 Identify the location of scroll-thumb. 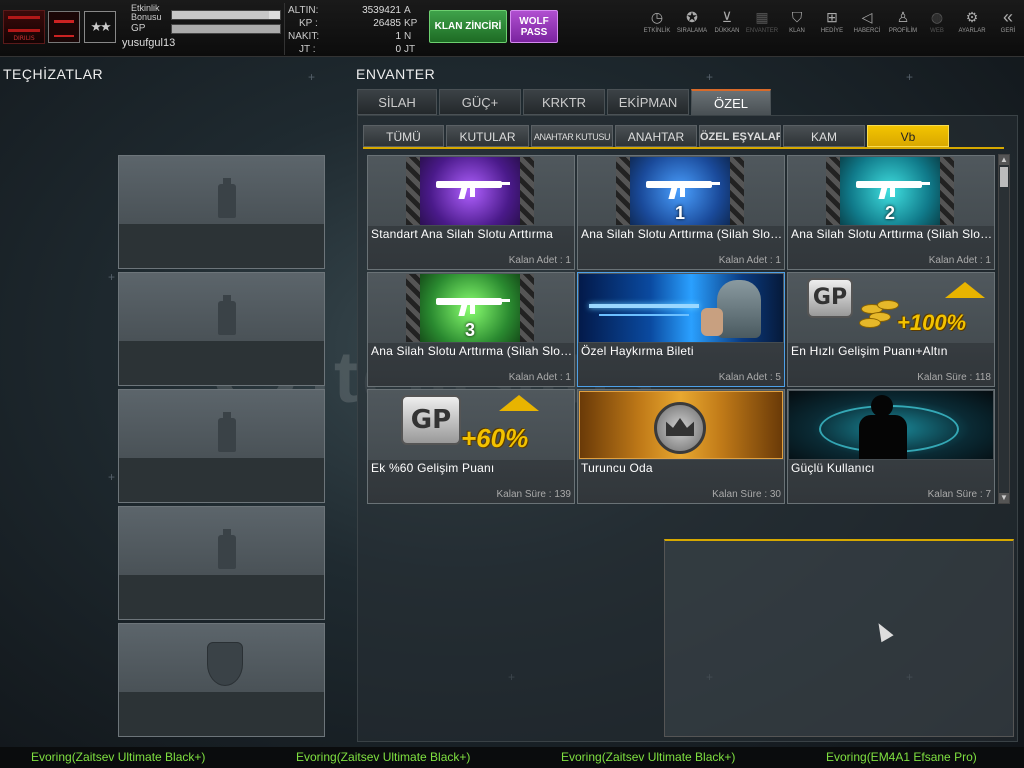
(1004, 177).